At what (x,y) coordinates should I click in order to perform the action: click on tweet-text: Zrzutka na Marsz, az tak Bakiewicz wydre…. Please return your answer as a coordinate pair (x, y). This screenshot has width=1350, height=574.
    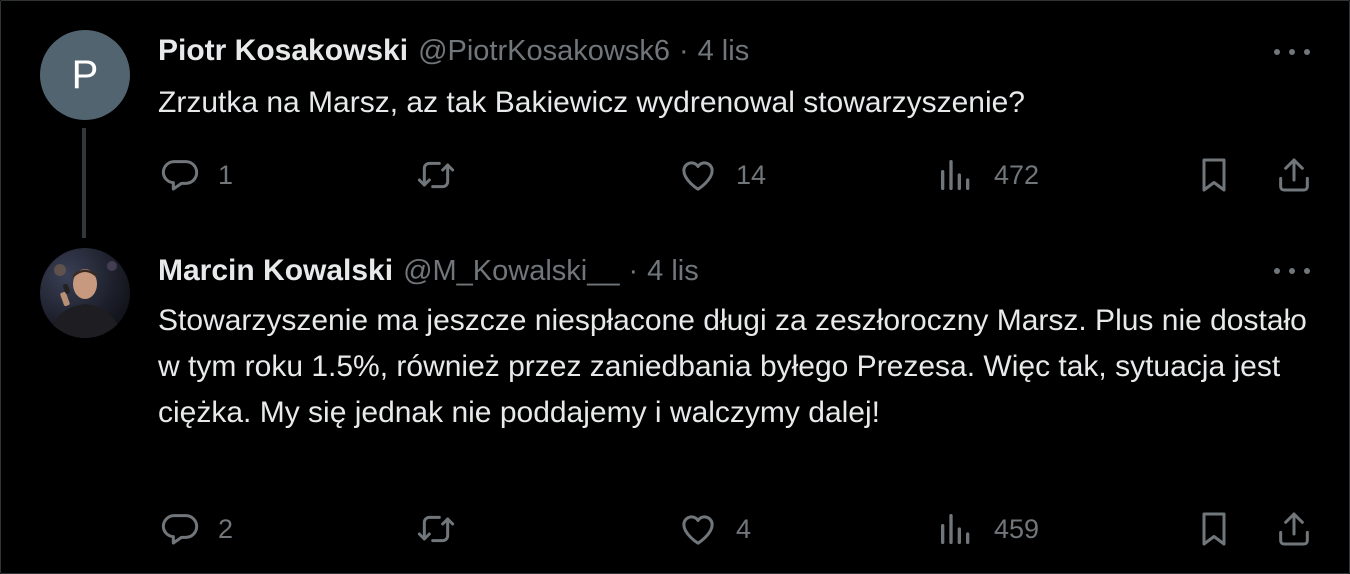
    Looking at the image, I should click on (591, 102).